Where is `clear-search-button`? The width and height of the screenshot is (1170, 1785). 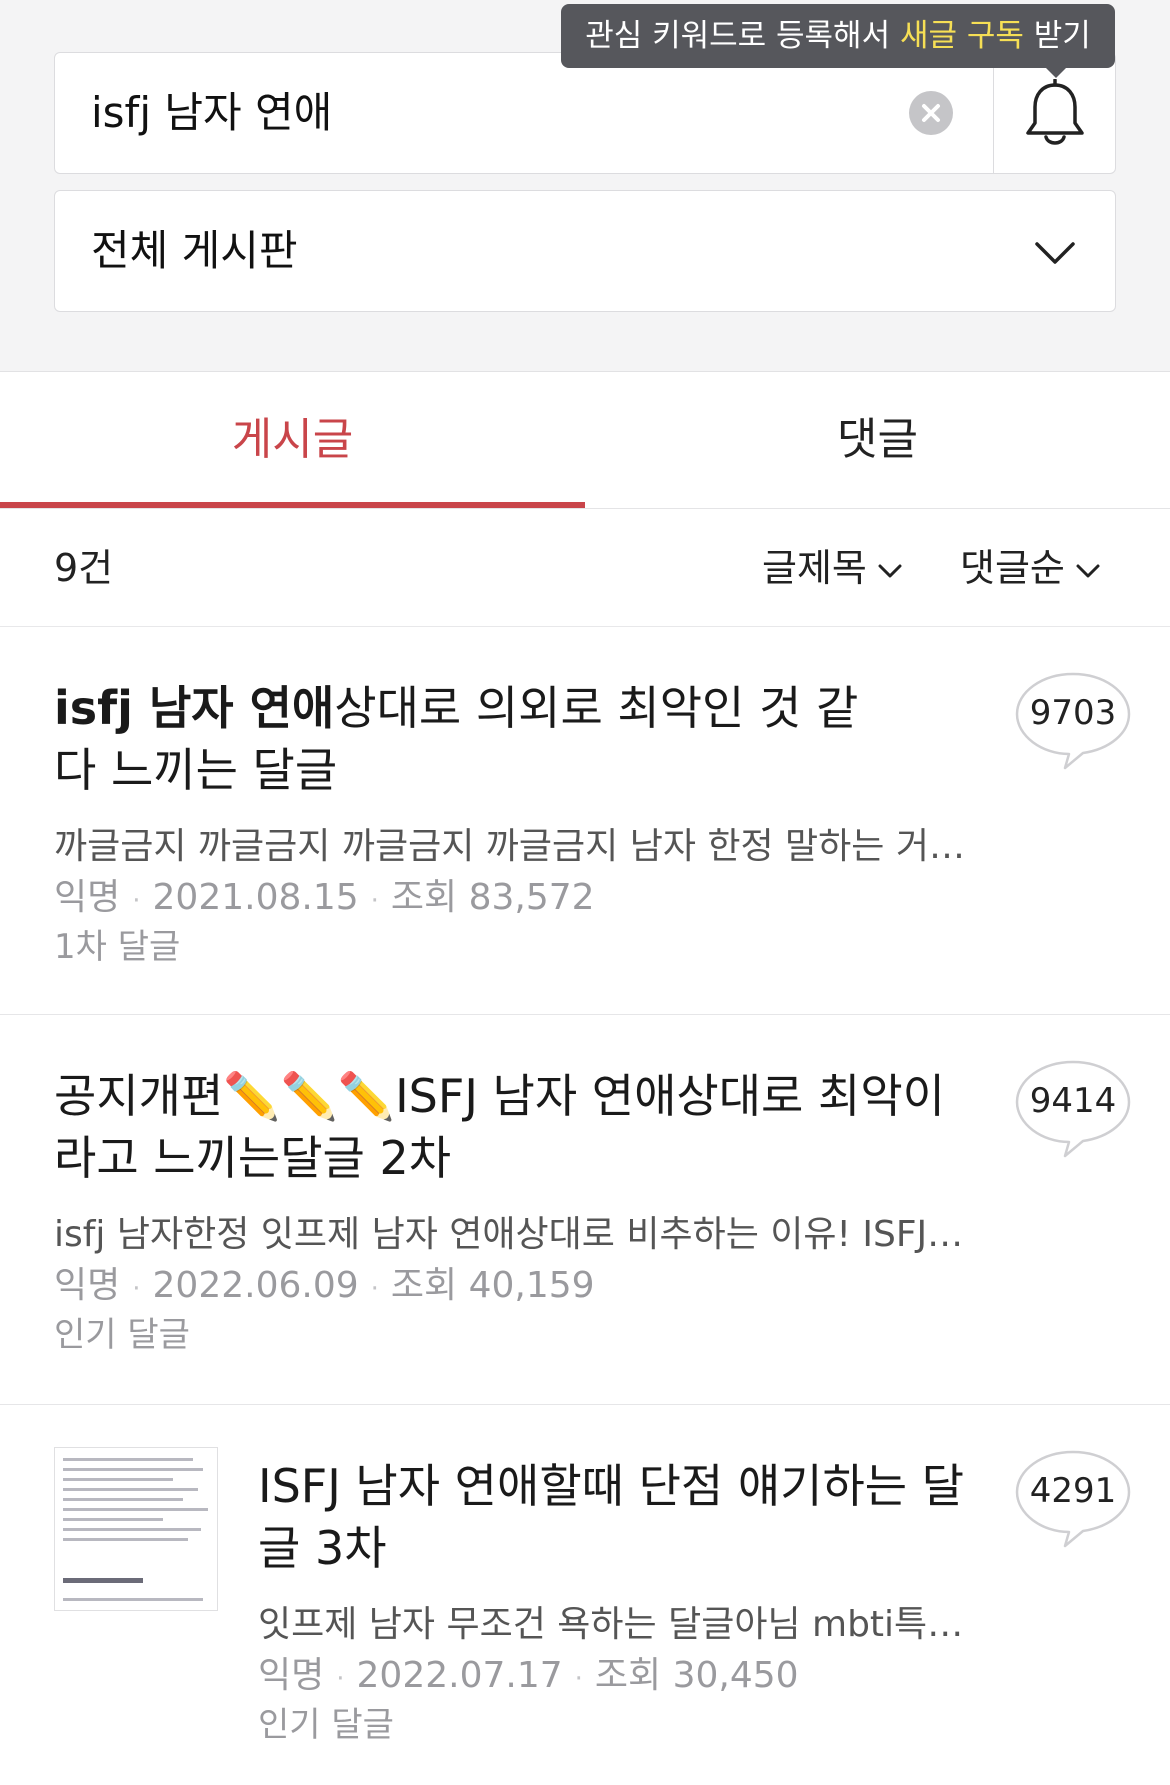 clear-search-button is located at coordinates (931, 113).